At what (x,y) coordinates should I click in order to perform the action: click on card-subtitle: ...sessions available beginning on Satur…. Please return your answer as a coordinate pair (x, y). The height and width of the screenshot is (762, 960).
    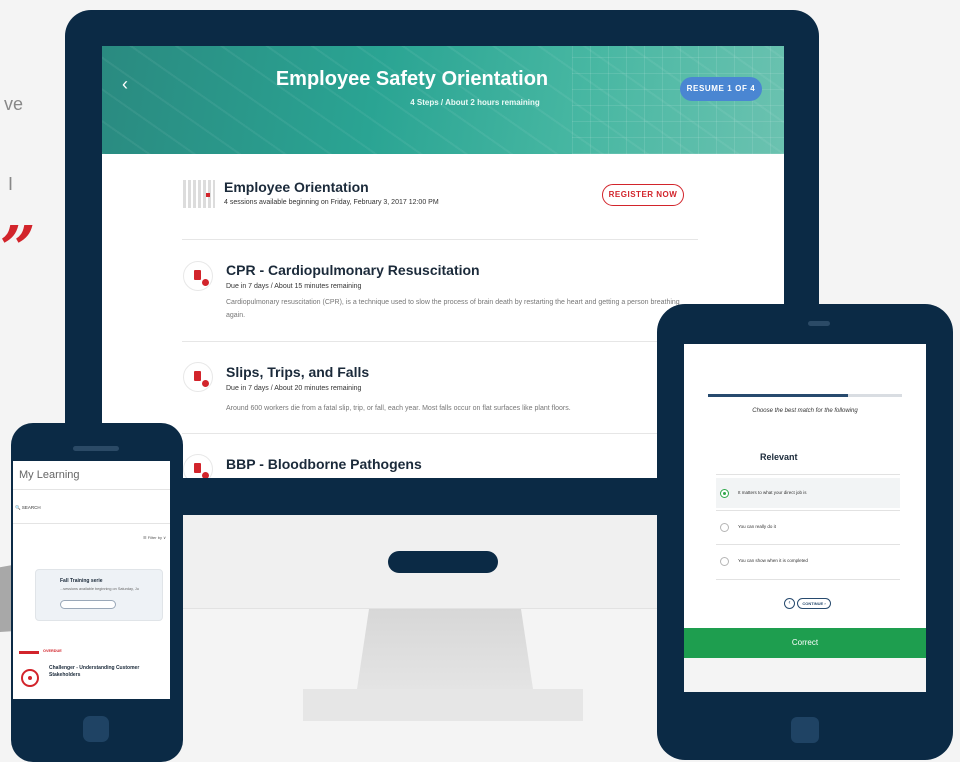
    Looking at the image, I should click on (99, 589).